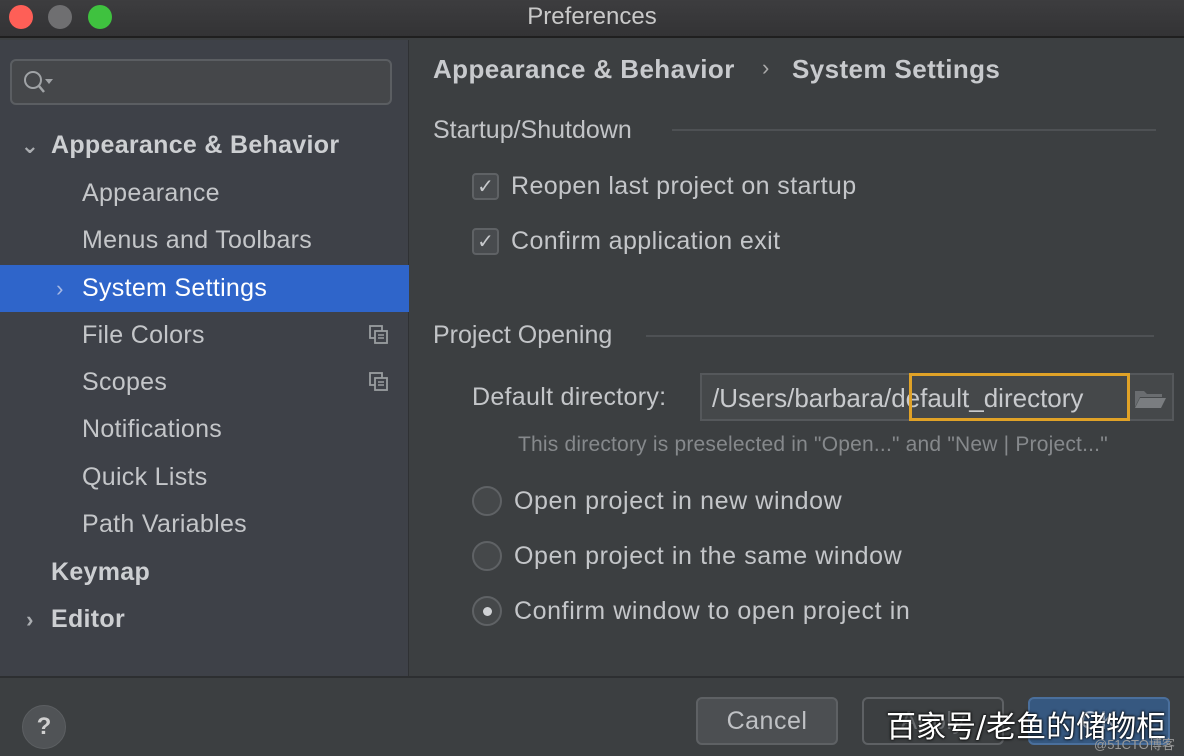  I want to click on sidebar-item-label: File Colors, so click(143, 335).